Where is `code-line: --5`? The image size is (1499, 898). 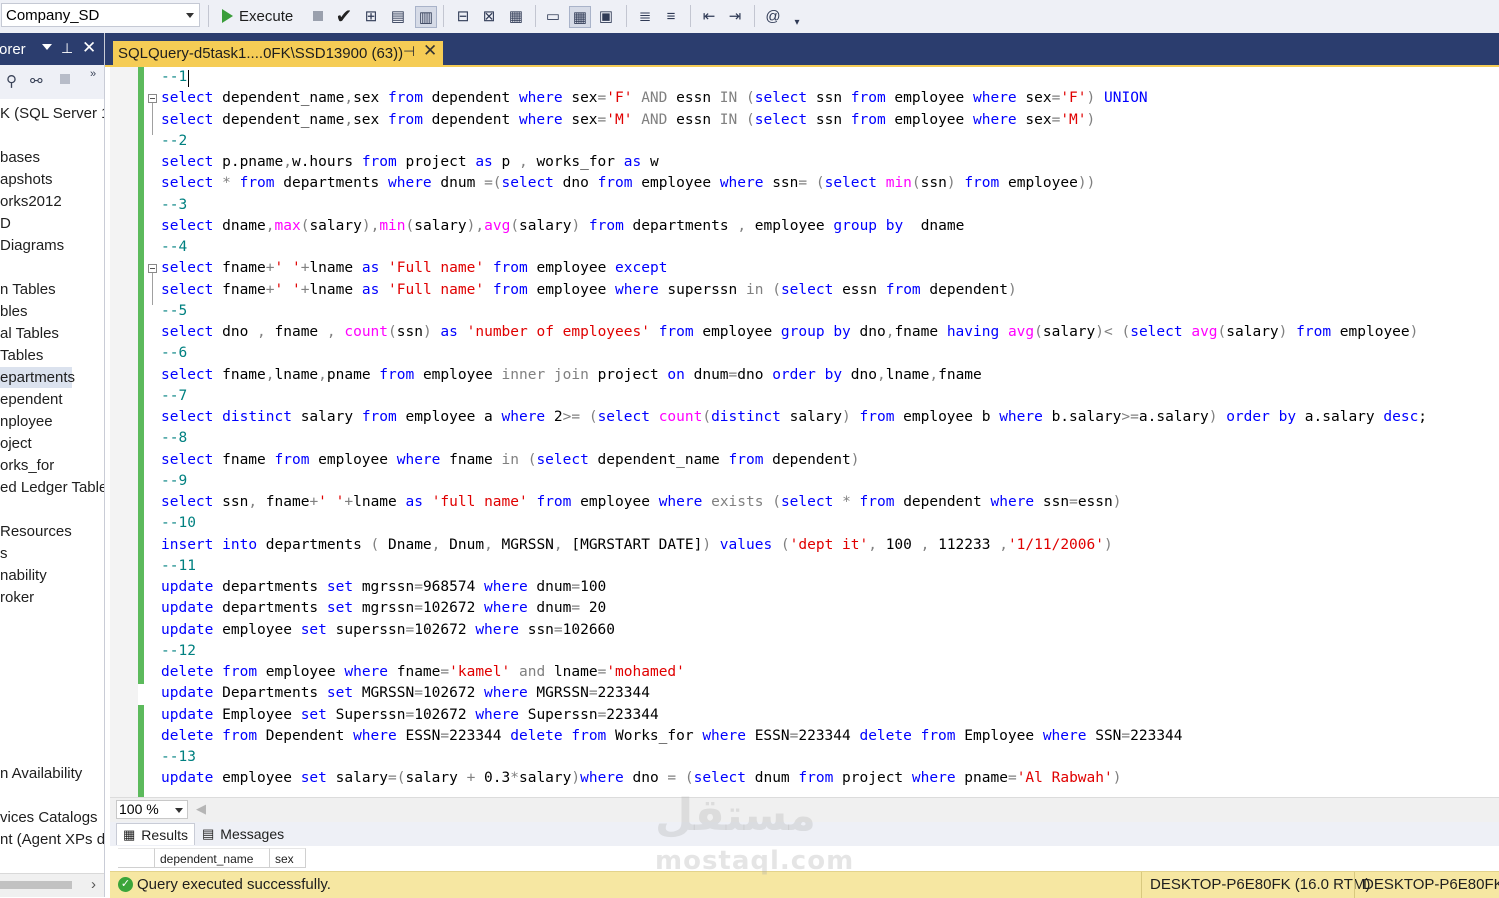
code-line: --5 is located at coordinates (174, 311).